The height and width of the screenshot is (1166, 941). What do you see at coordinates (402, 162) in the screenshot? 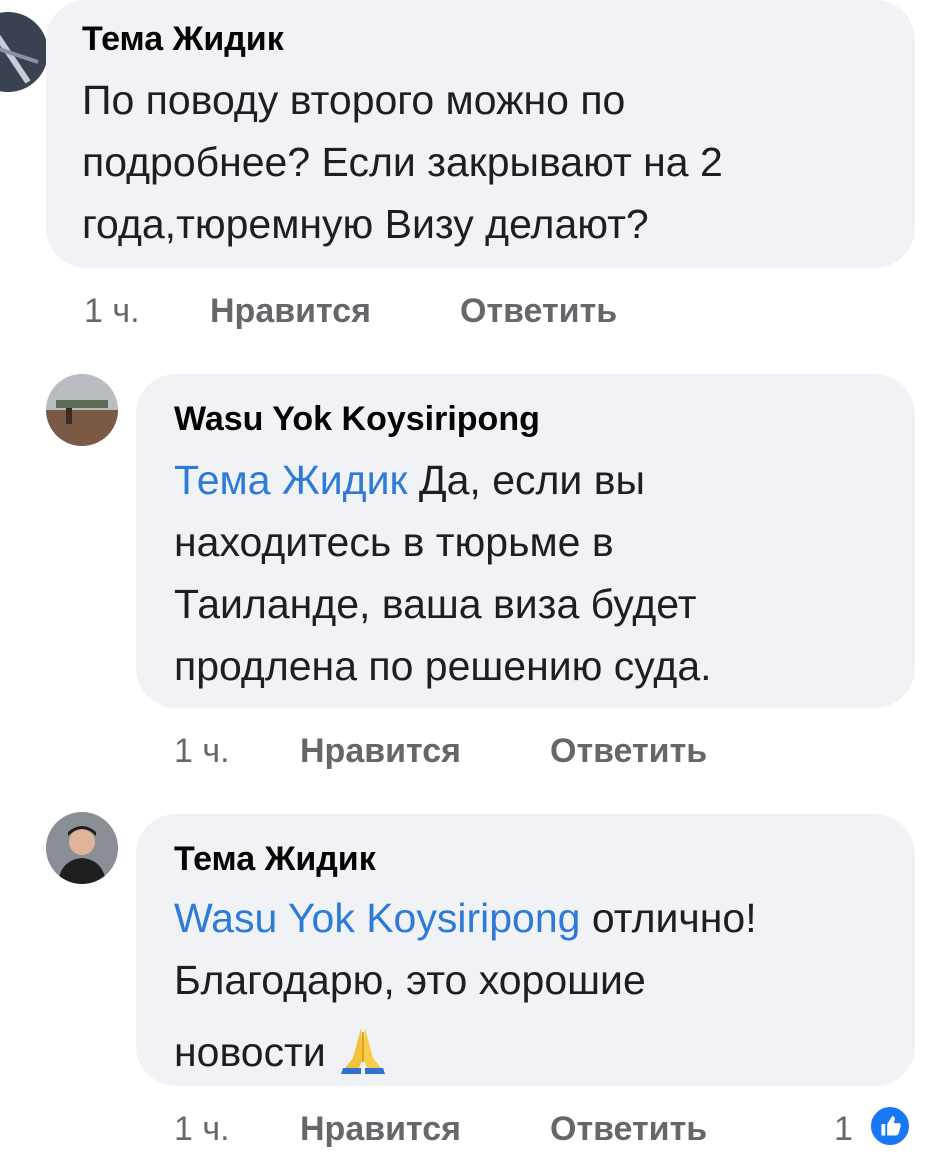
I see `comment-text-line: подробнее? Если закрывают на 2` at bounding box center [402, 162].